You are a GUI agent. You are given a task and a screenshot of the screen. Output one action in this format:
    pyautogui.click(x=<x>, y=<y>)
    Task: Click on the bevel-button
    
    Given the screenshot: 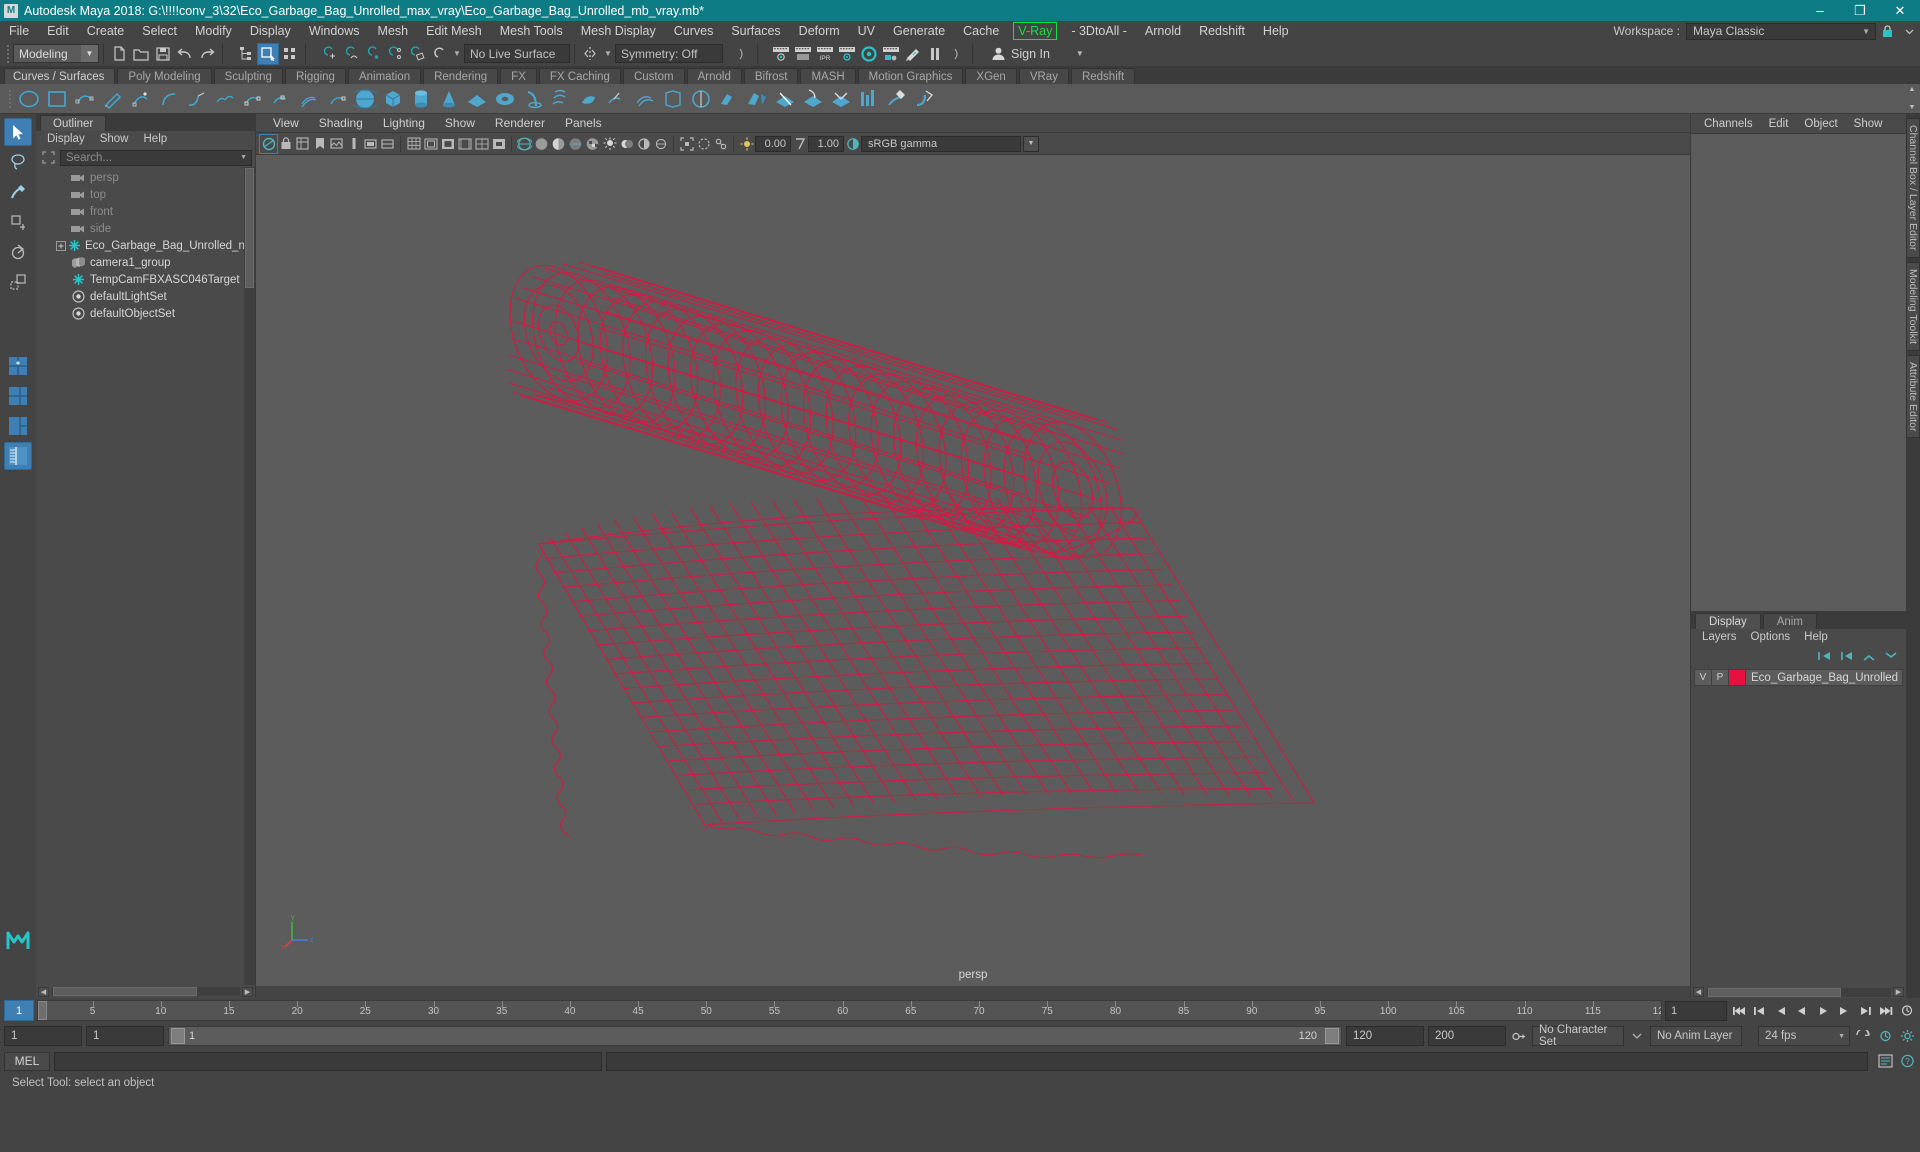 What is the action you would take?
    pyautogui.click(x=729, y=99)
    